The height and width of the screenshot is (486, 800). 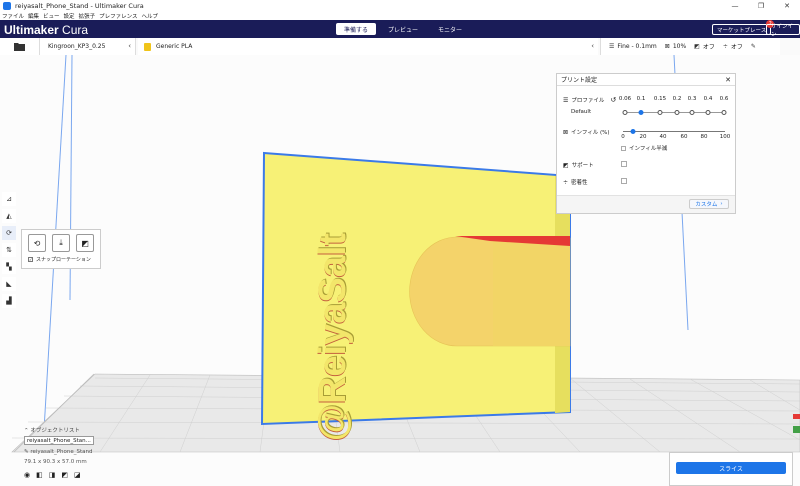 What do you see at coordinates (721, 204) in the screenshot?
I see `chevron-right-icon: ›` at bounding box center [721, 204].